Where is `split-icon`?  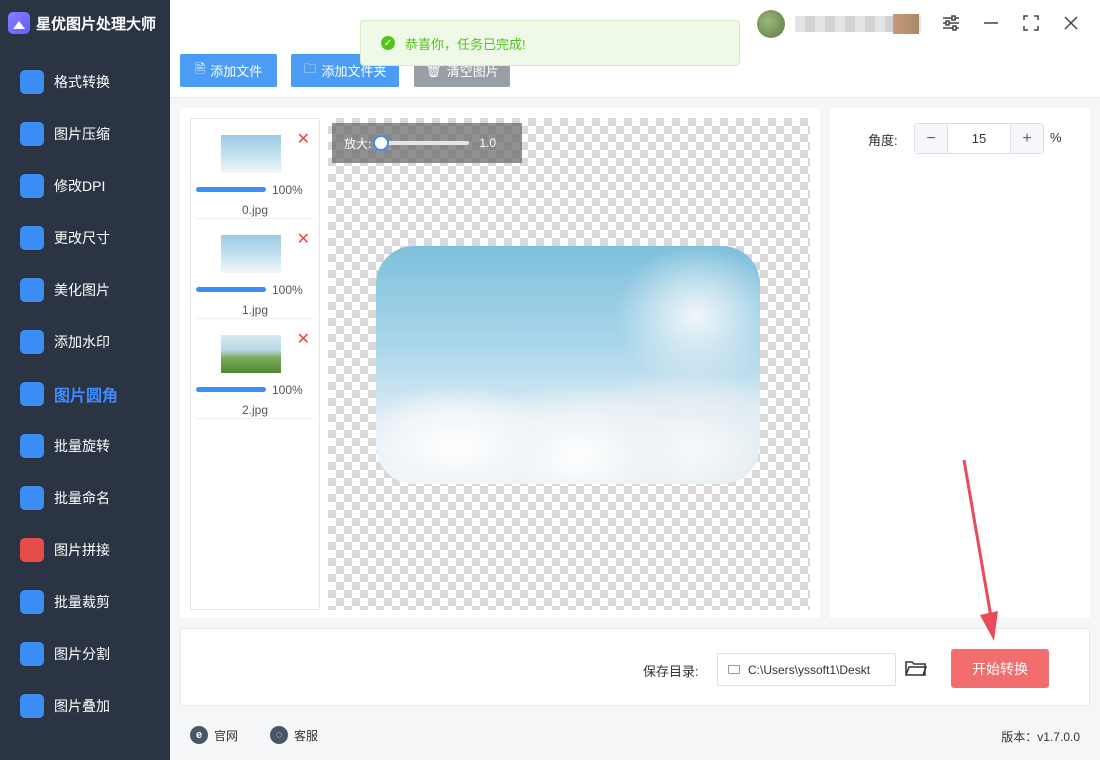
split-icon is located at coordinates (32, 654).